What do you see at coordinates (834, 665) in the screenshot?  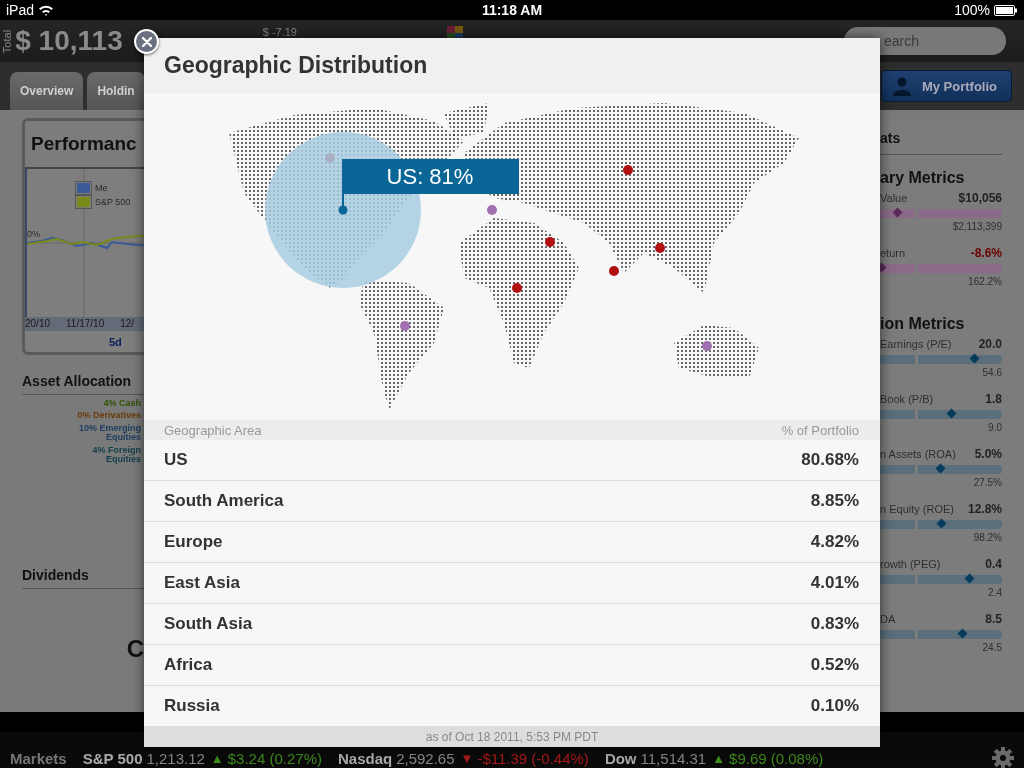 I see `share-value: 0.52%` at bounding box center [834, 665].